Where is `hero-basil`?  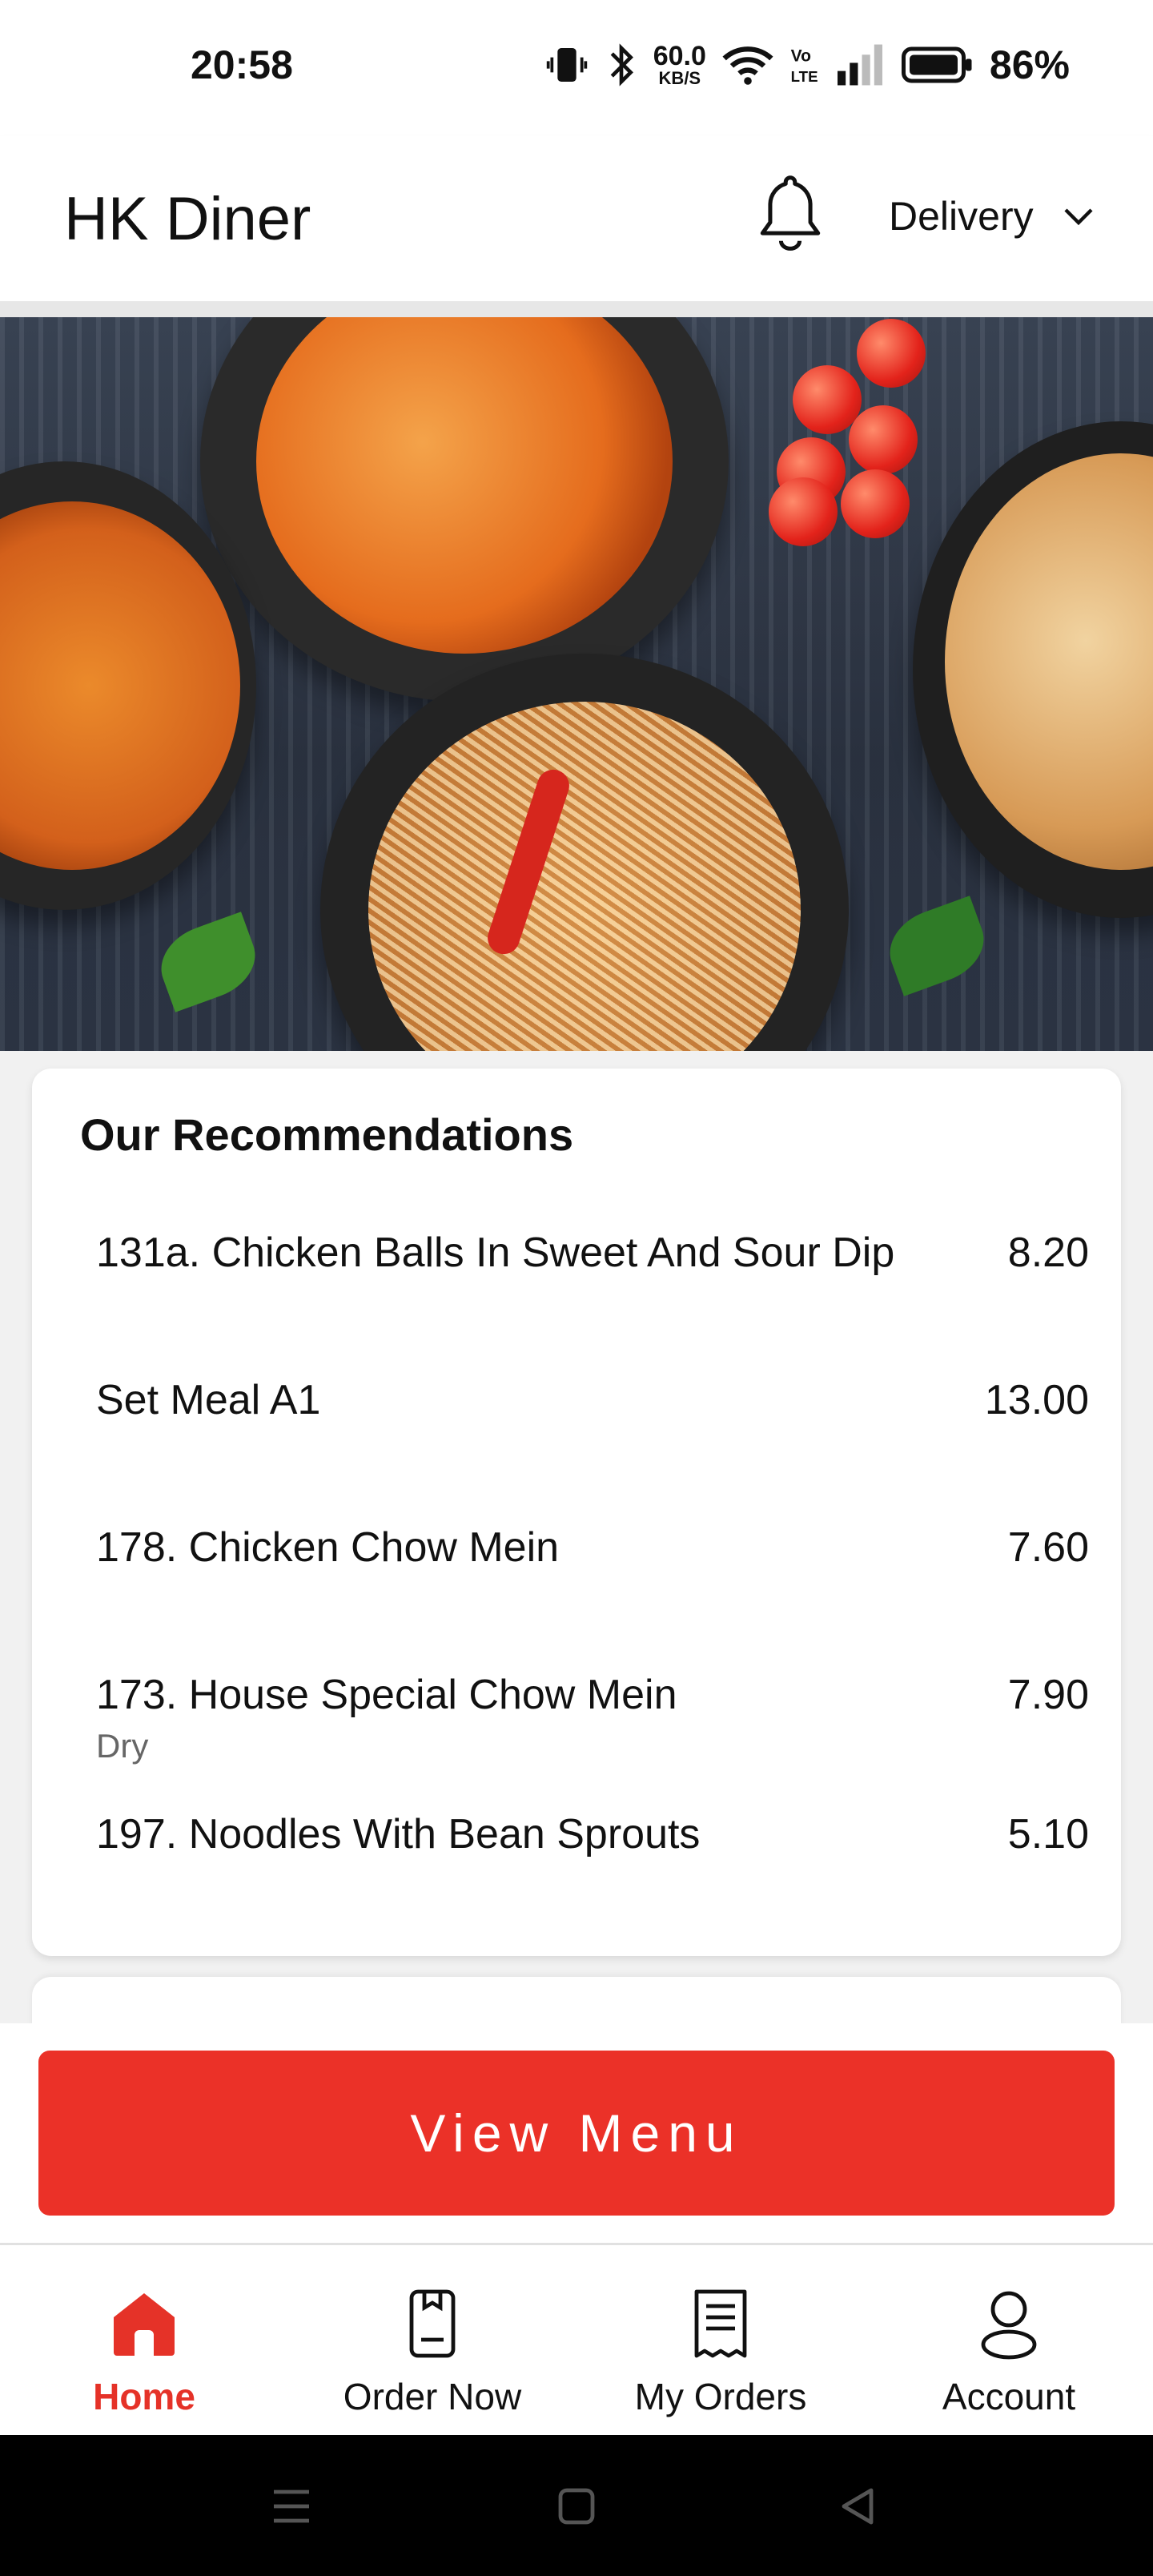 hero-basil is located at coordinates (937, 946).